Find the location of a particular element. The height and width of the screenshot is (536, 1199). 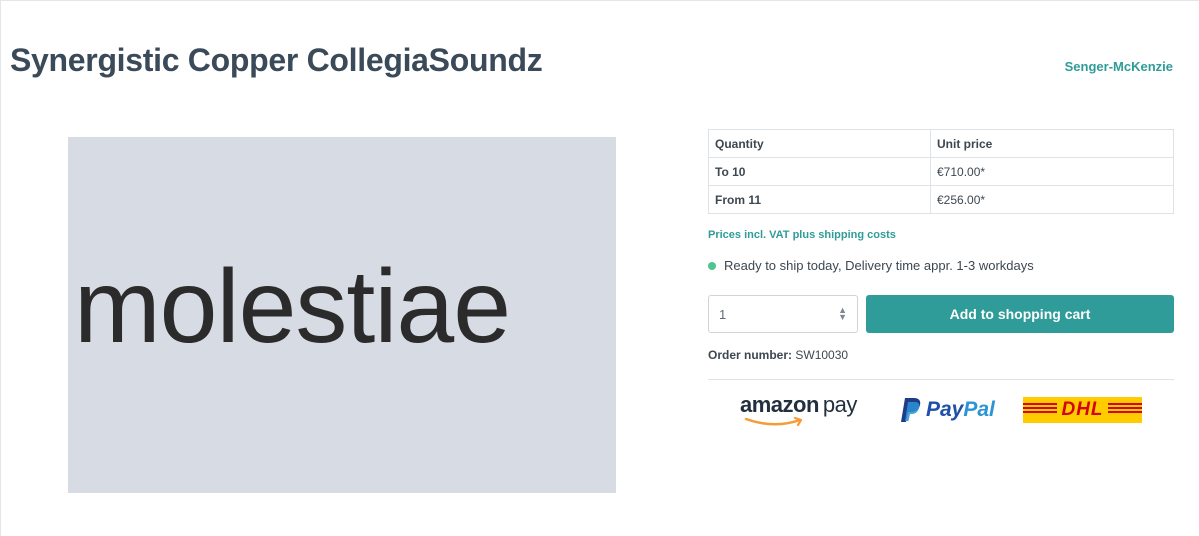

manufacturer-link: Senger-McKenzie is located at coordinates (1119, 66).